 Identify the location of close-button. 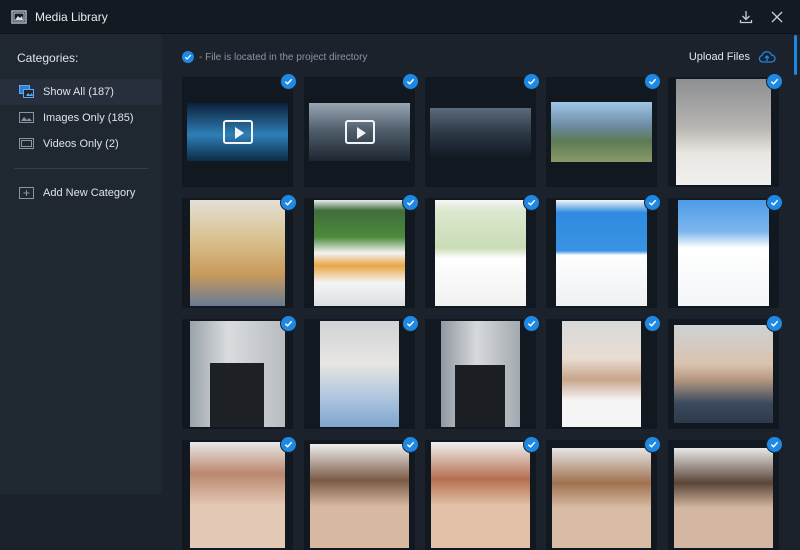
(777, 17).